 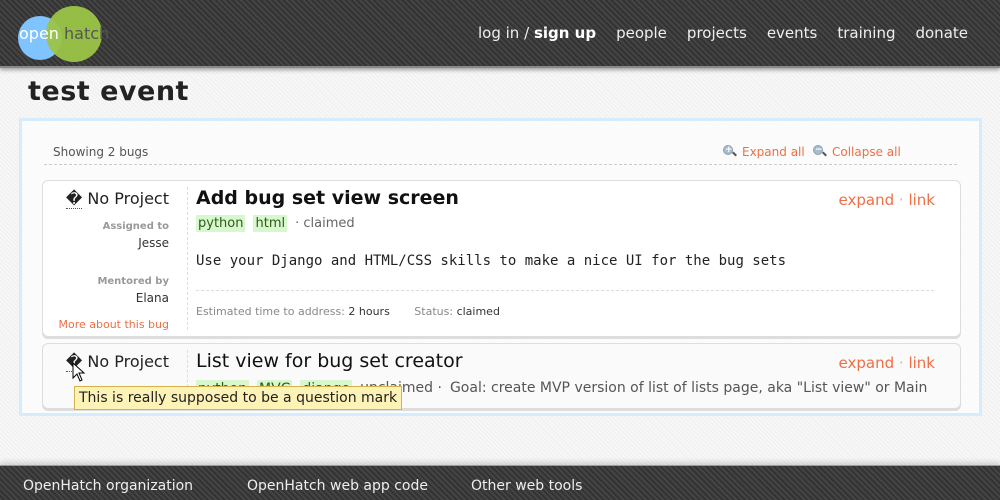 I want to click on assigned-label: Assigned to, so click(x=135, y=226).